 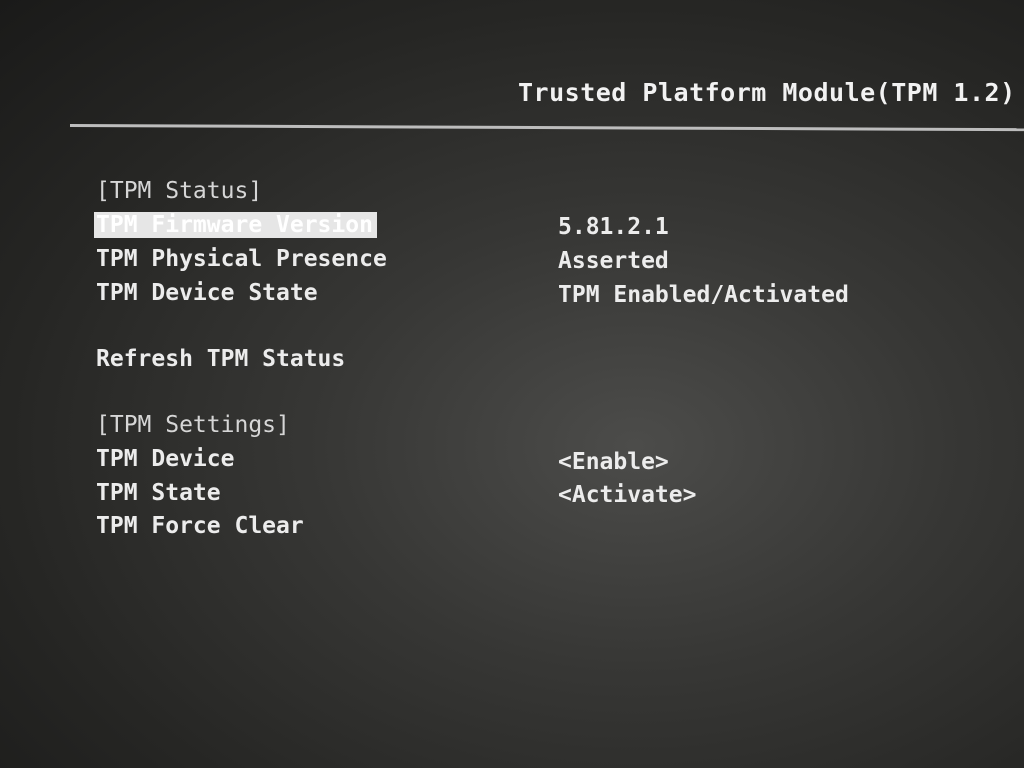 What do you see at coordinates (179, 191) in the screenshot?
I see `section-tpm-status: [TPM Status]` at bounding box center [179, 191].